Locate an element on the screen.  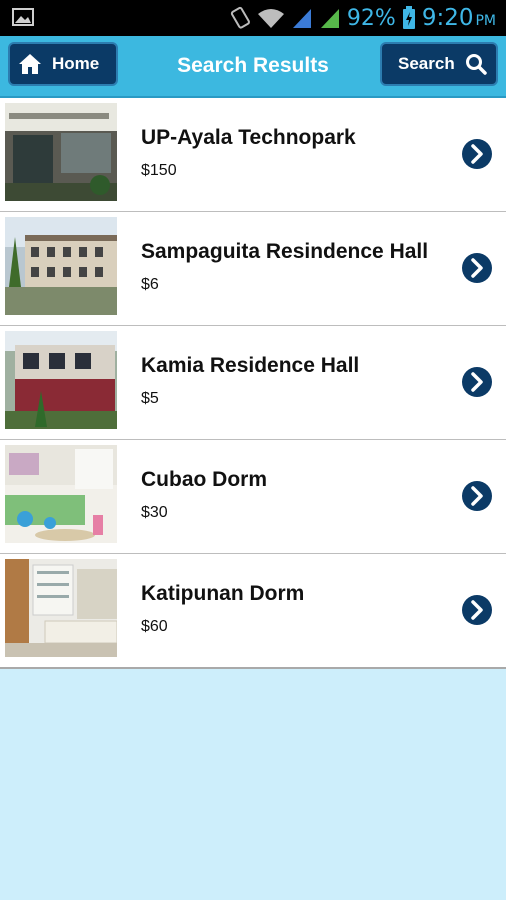
search-button-label: Search is located at coordinates (426, 63).